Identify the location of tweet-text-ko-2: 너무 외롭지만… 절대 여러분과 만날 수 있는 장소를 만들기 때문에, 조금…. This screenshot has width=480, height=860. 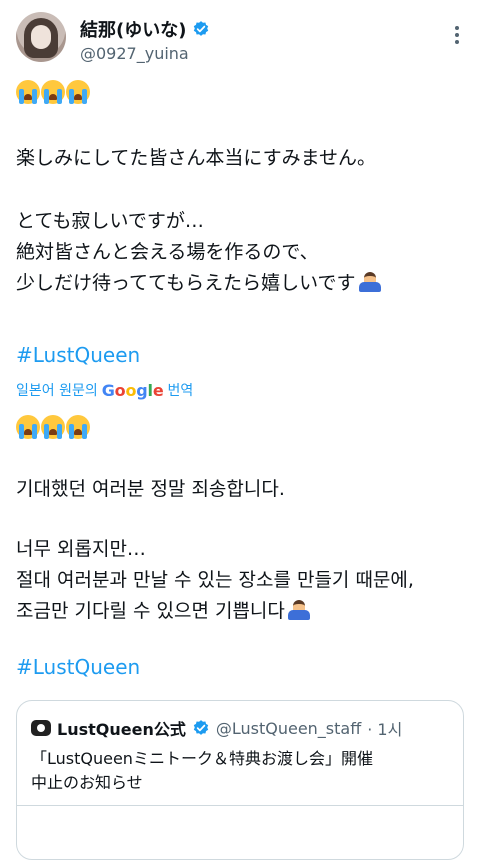
(215, 580).